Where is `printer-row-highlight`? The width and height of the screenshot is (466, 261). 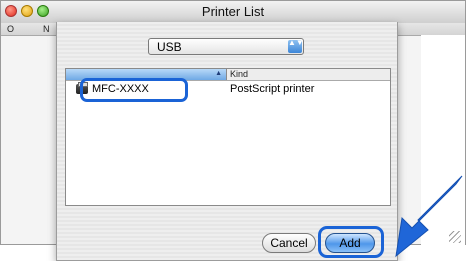 printer-row-highlight is located at coordinates (134, 90).